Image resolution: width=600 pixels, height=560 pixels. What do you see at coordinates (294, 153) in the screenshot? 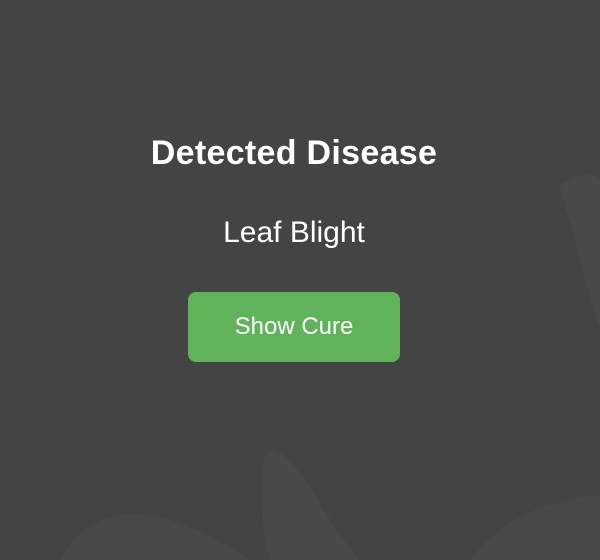
I see `page-title: Detected Disease` at bounding box center [294, 153].